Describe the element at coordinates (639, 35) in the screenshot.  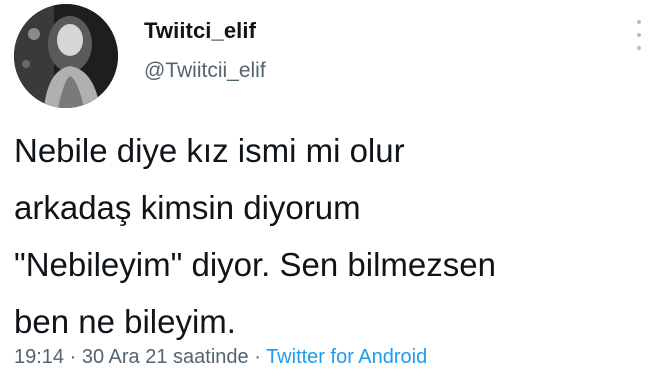
I see `more-options-button` at that location.